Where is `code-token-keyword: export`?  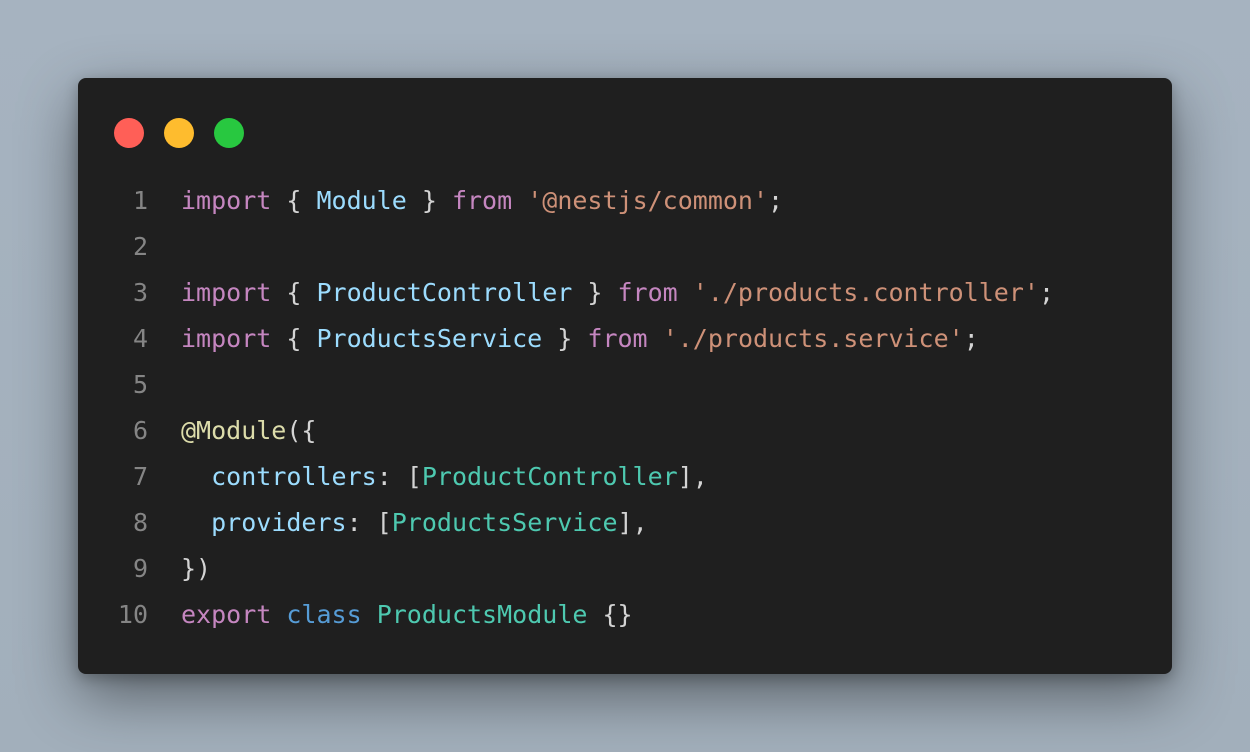
code-token-keyword: export is located at coordinates (226, 614).